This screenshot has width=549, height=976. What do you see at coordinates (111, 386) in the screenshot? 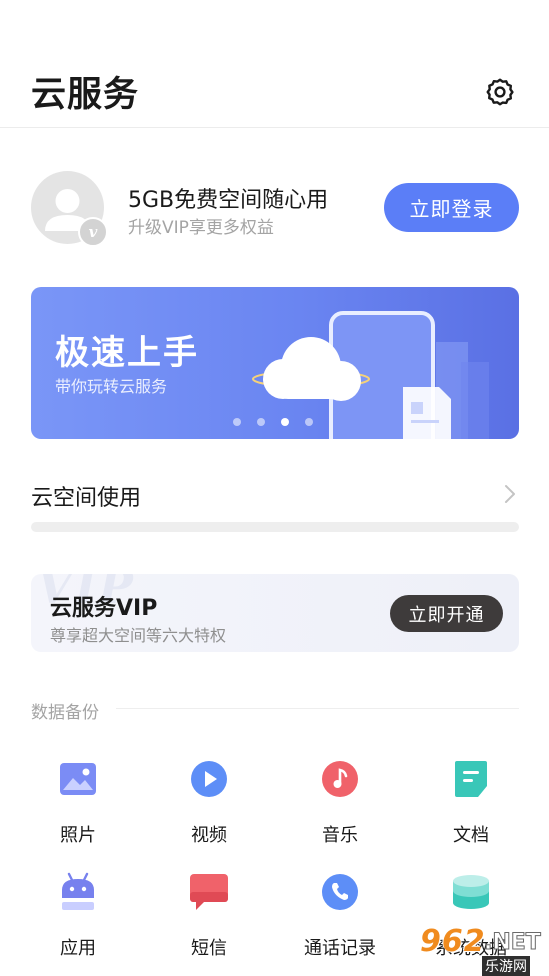
I see `banner-subtitle: 带你玩转云服务` at bounding box center [111, 386].